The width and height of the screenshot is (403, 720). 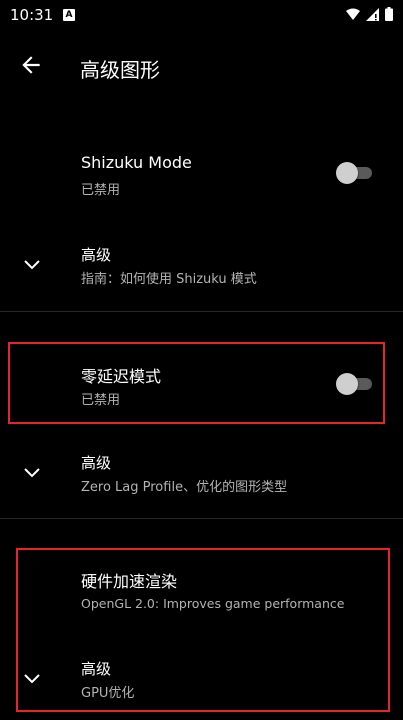 I want to click on zero-lag-mode-toggle, so click(x=354, y=384).